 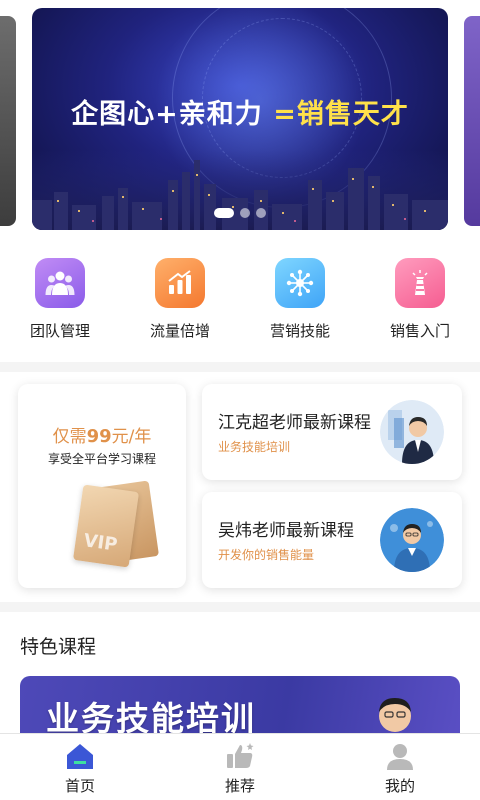 I want to click on vip-price: 仅需99元/年, so click(x=102, y=434).